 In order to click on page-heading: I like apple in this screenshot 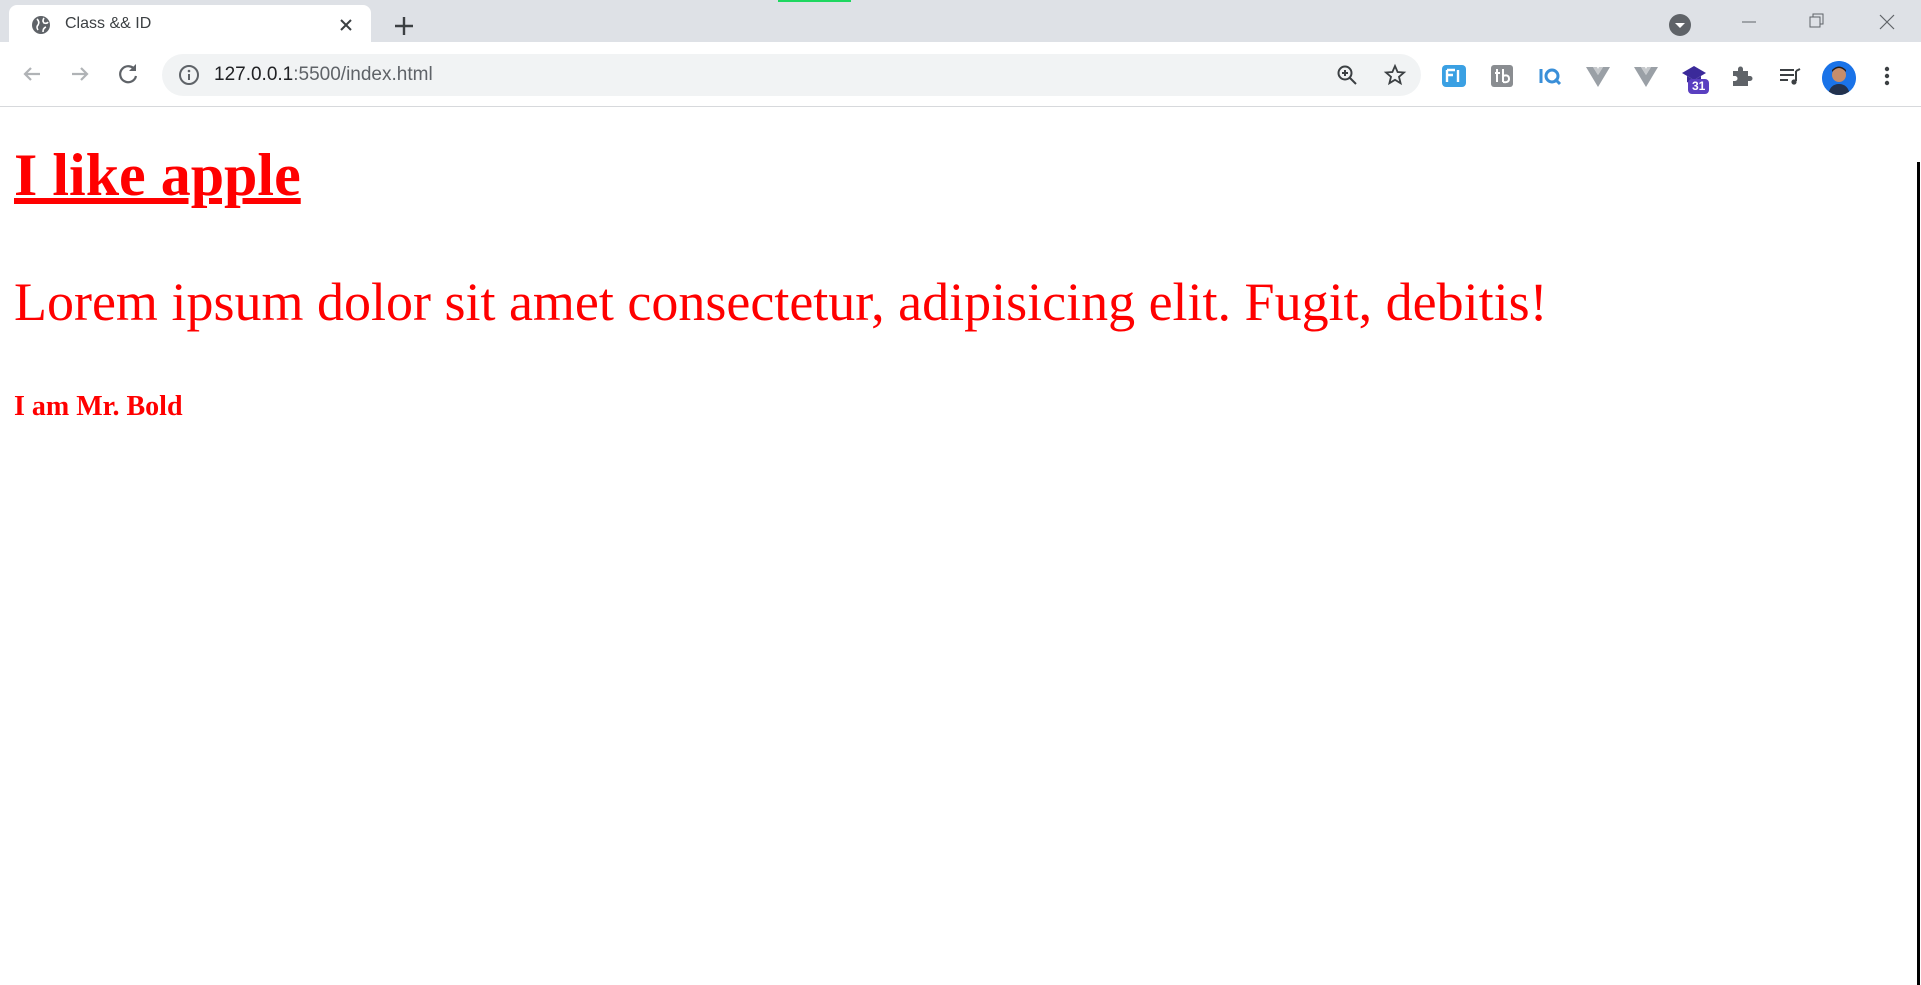, I will do `click(157, 175)`.